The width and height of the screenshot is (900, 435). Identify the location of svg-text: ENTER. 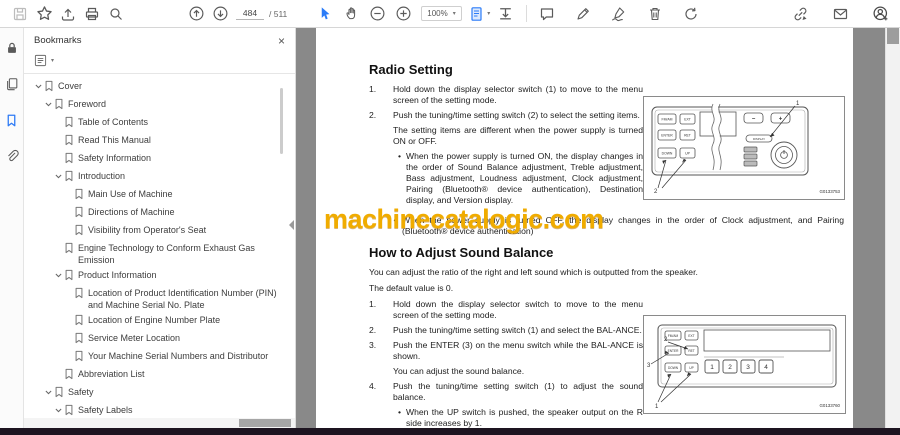
(674, 351).